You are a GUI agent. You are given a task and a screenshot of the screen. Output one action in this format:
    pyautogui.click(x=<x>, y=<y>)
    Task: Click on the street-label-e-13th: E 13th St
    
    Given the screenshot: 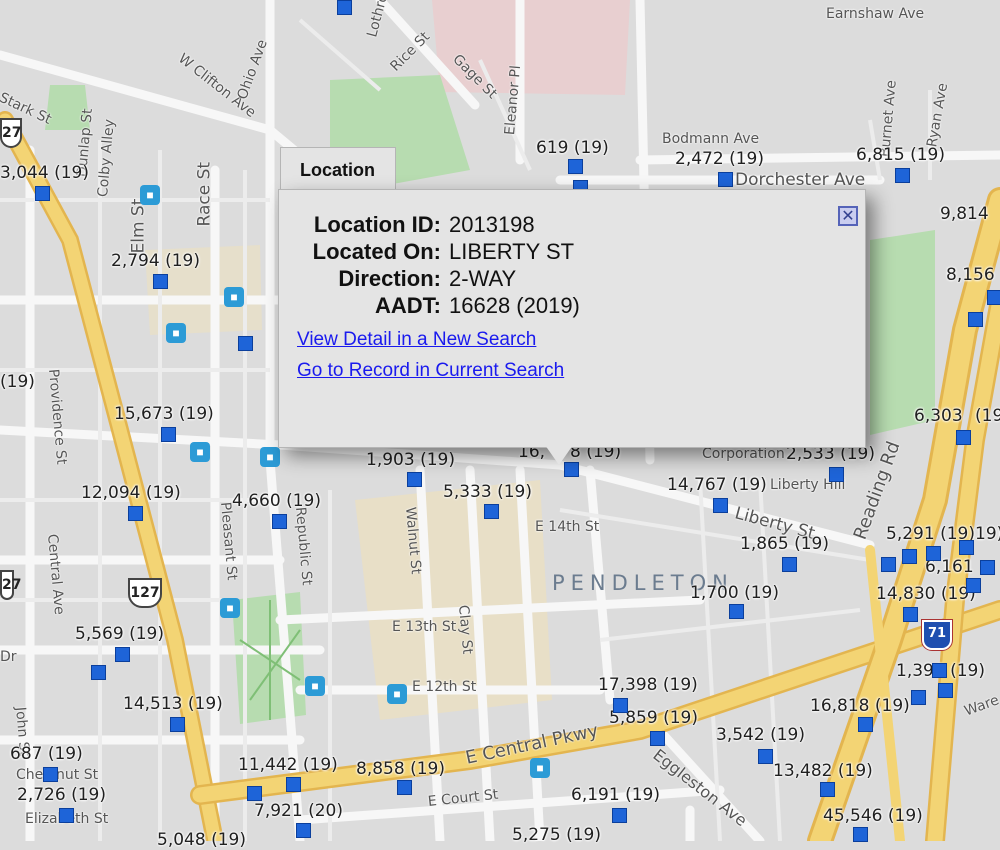 What is the action you would take?
    pyautogui.click(x=424, y=627)
    